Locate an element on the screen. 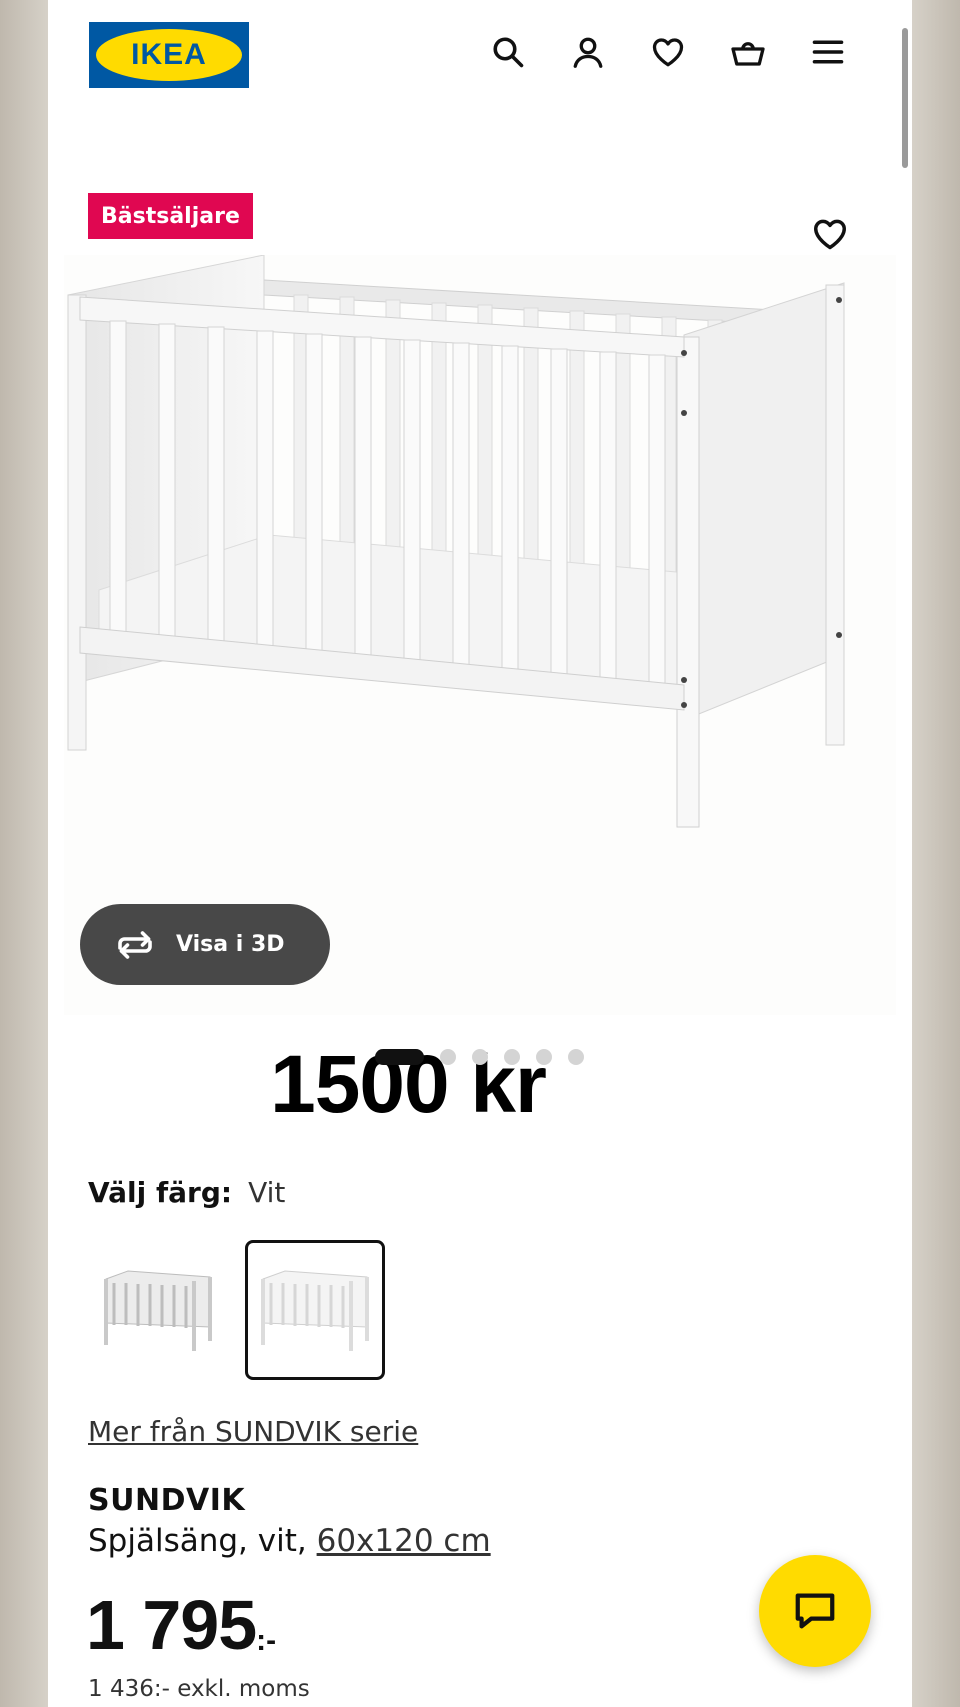  chat-button is located at coordinates (815, 1611).